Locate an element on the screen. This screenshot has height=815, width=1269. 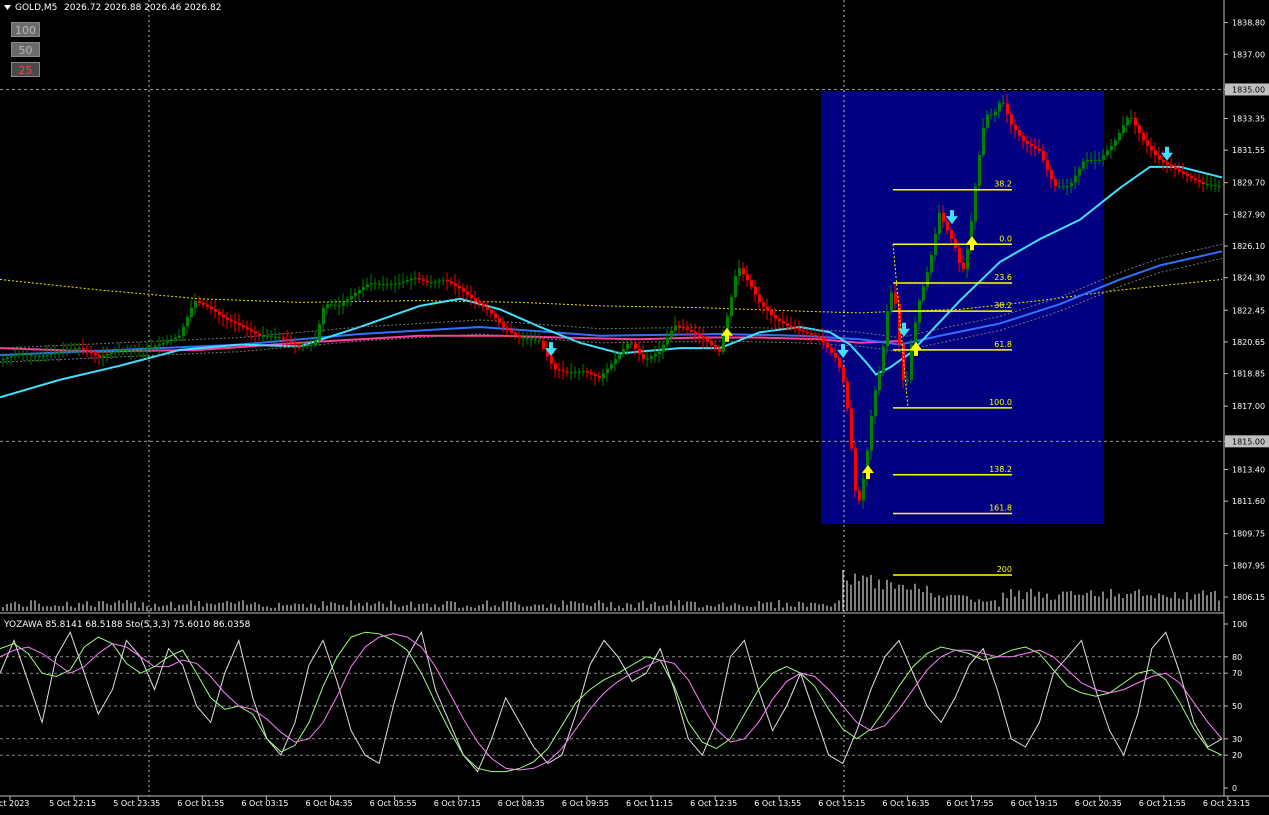
level-button-50: 50 is located at coordinates (25, 49).